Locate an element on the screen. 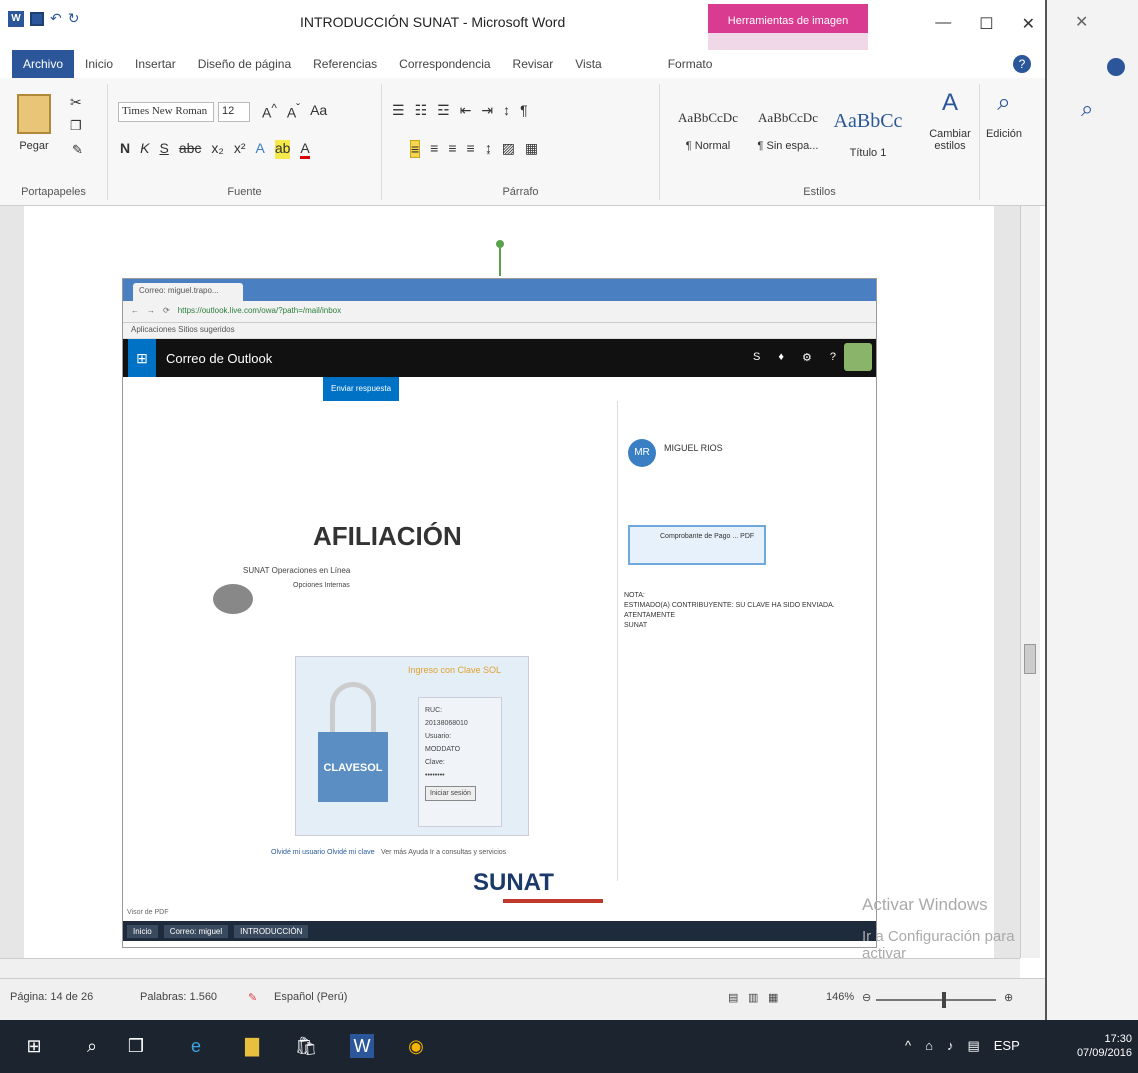 This screenshot has width=1138, height=1073. tab-references: Referencias is located at coordinates (345, 64).